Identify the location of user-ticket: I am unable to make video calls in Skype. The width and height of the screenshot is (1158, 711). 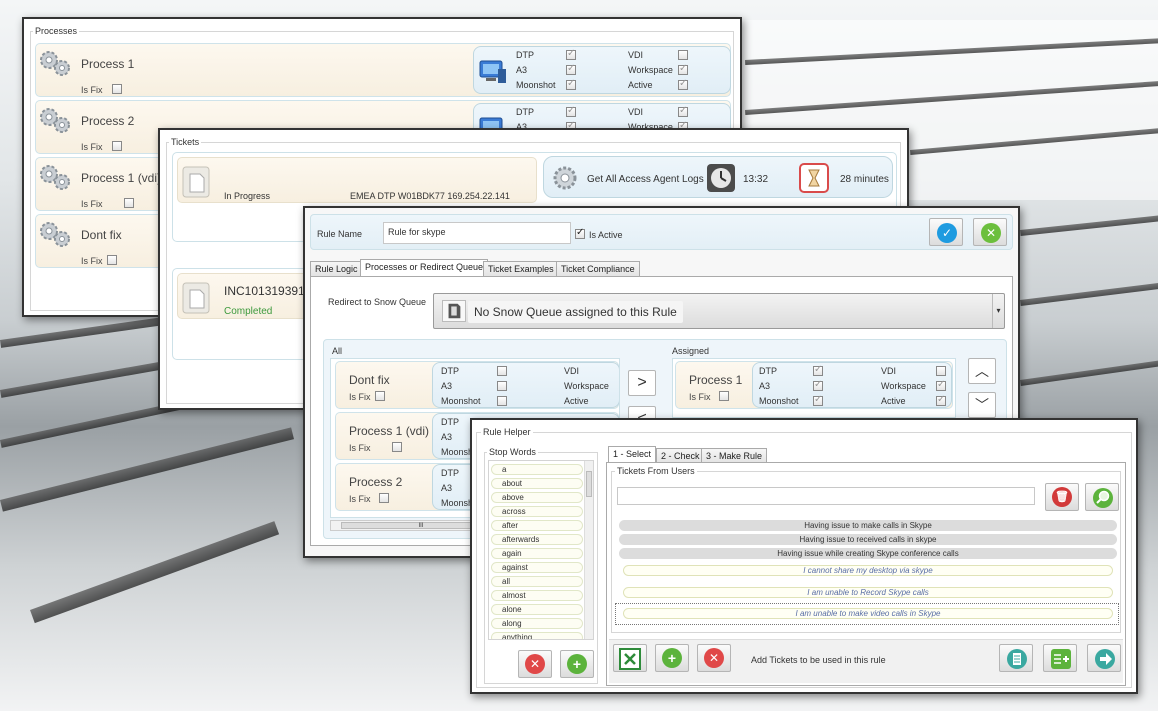
(868, 613).